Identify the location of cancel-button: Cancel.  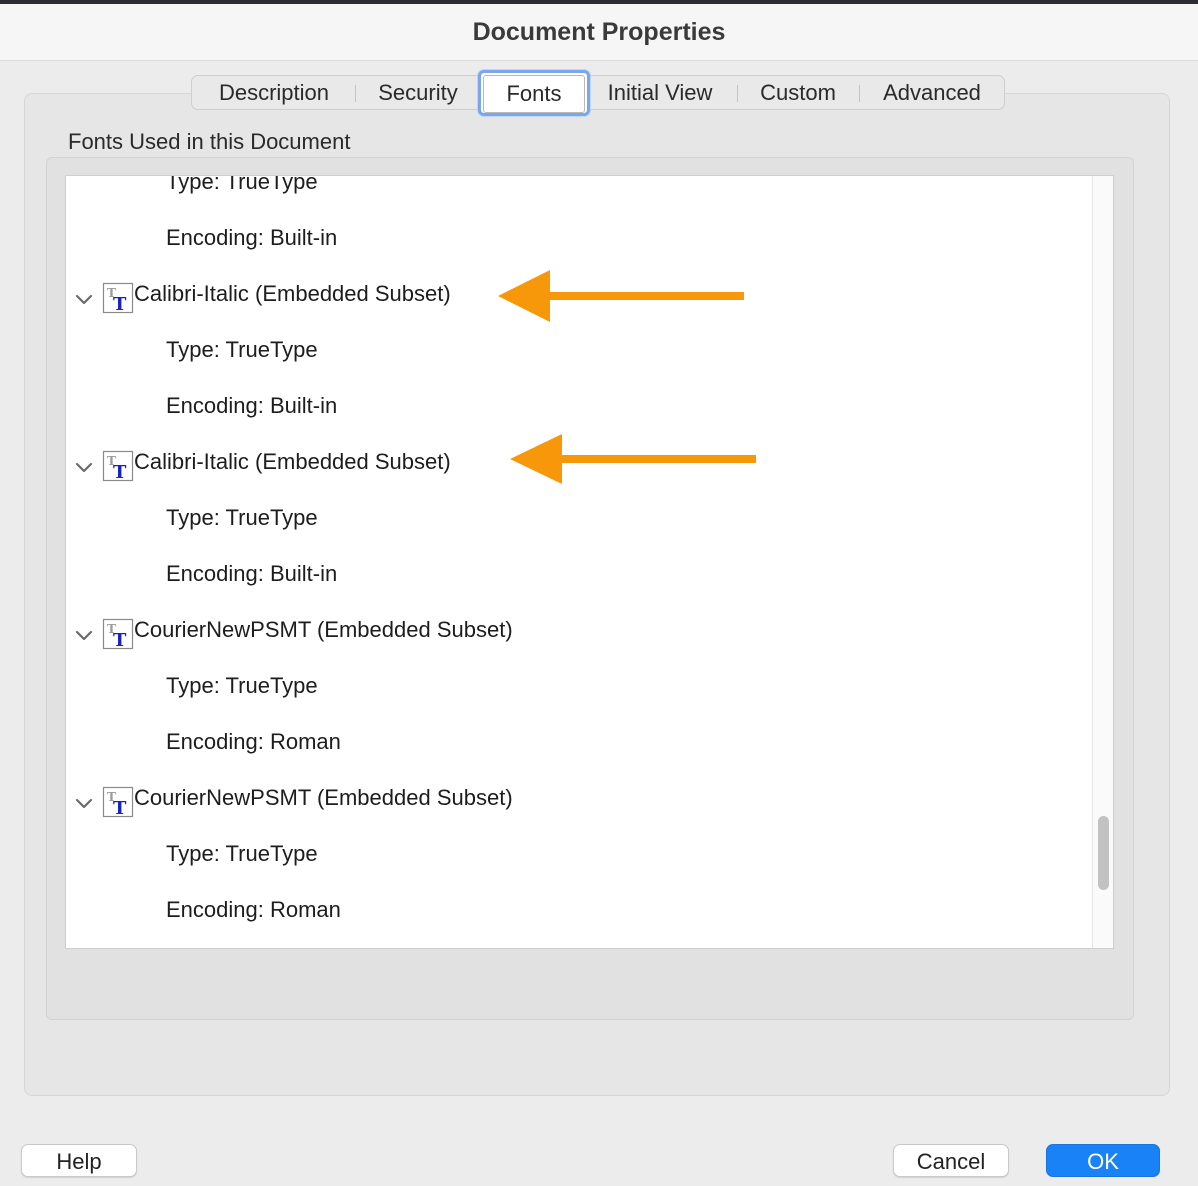
(951, 1160).